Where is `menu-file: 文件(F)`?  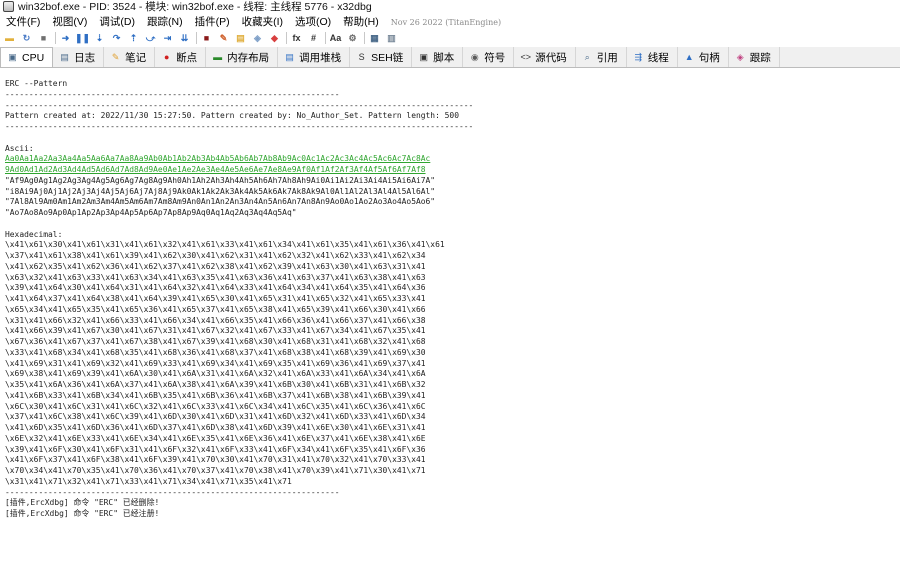
menu-file: 文件(F) is located at coordinates (23, 22).